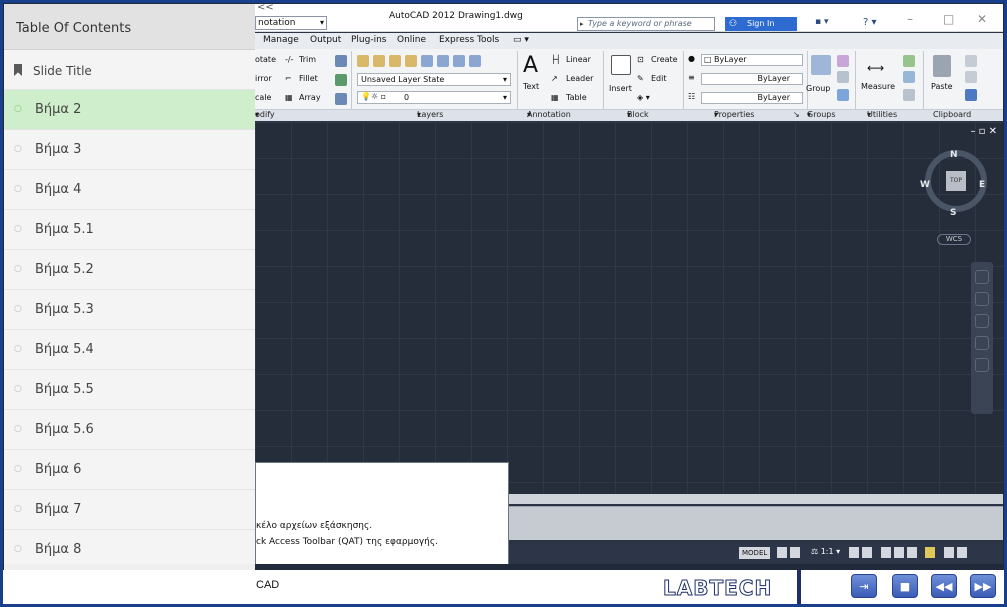 The image size is (1007, 607). I want to click on toc-item: ○ Βήμα 2, so click(129, 110).